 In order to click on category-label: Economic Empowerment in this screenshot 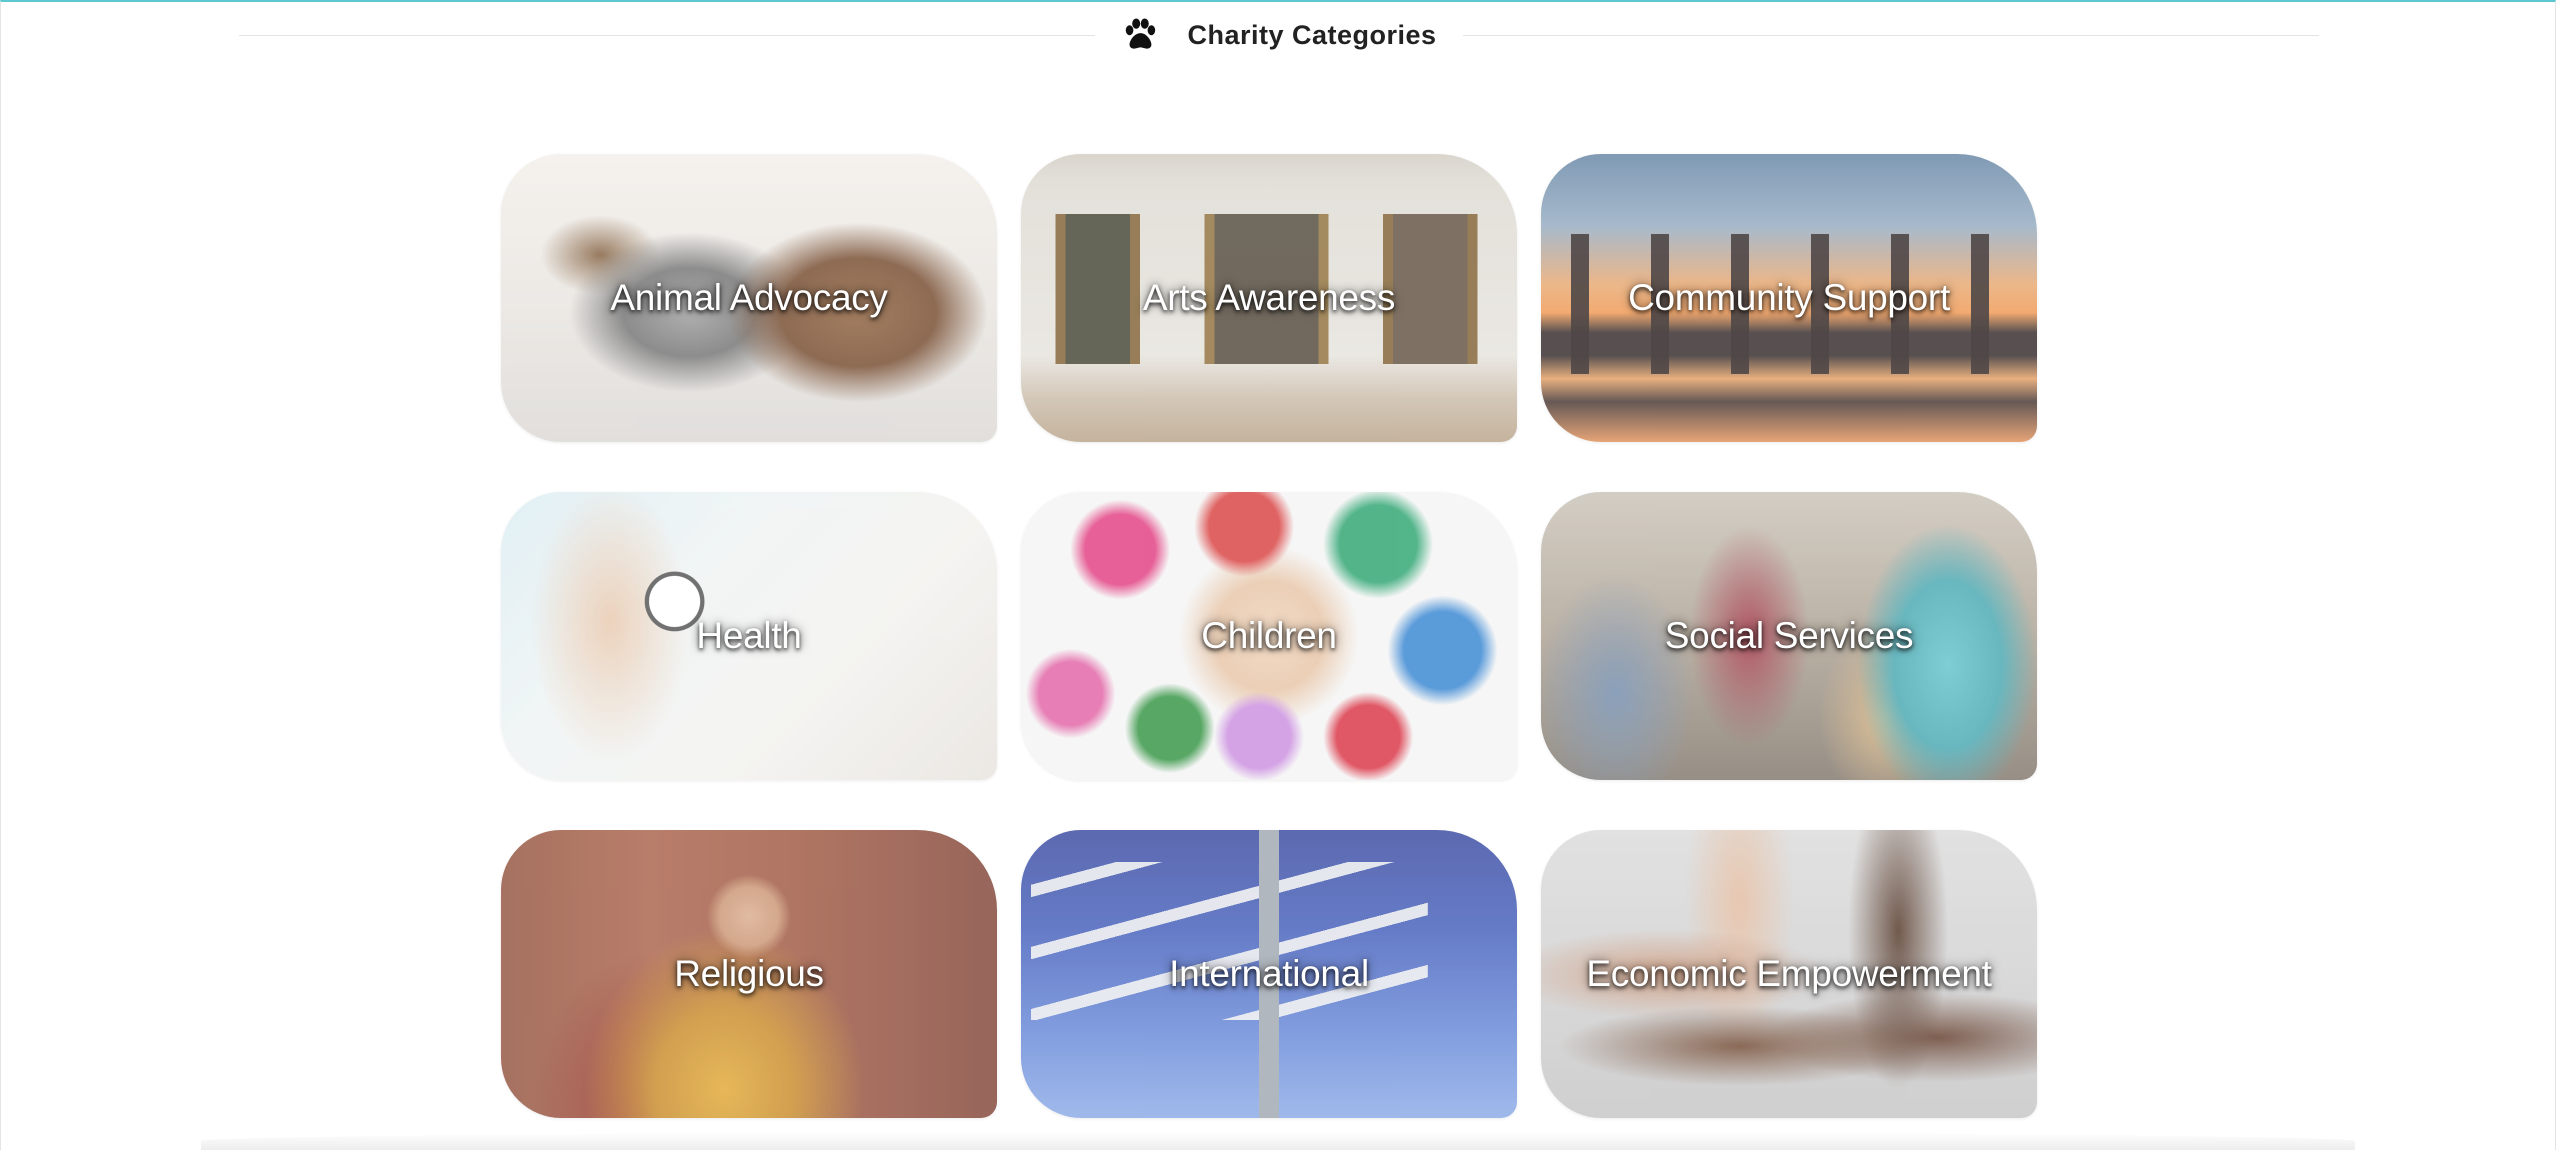, I will do `click(1789, 973)`.